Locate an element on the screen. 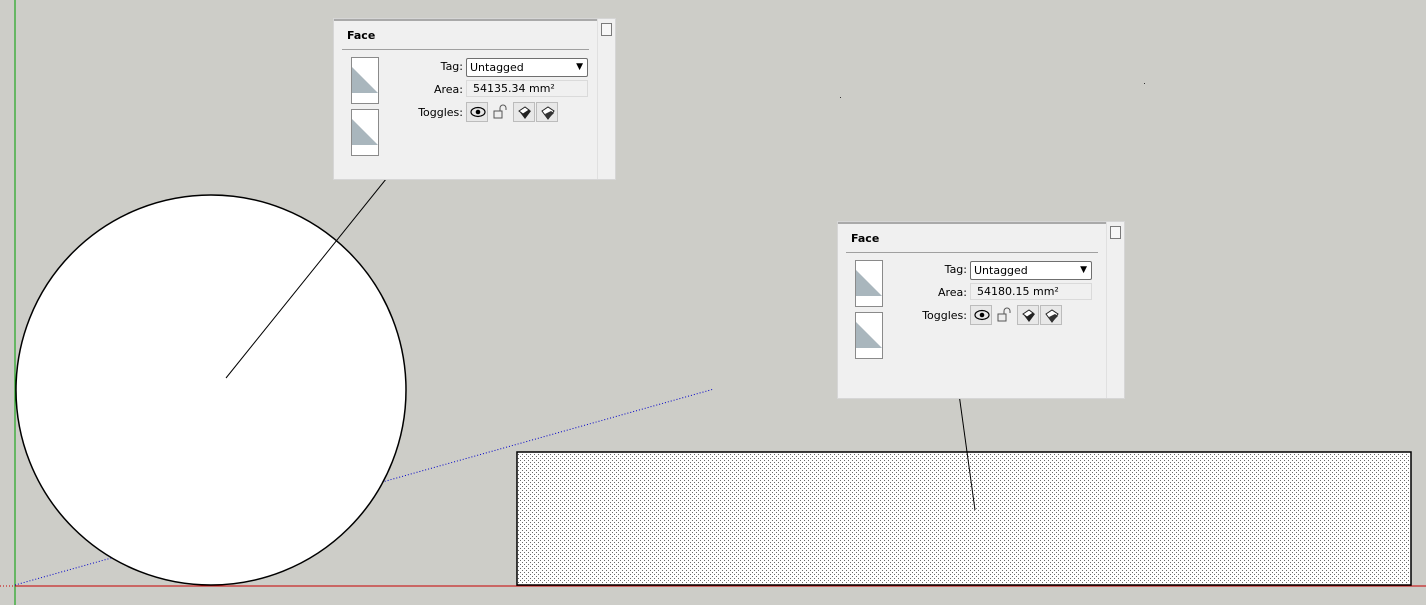 The height and width of the screenshot is (605, 1426). area-field: 54180.15 mm² is located at coordinates (1031, 291).